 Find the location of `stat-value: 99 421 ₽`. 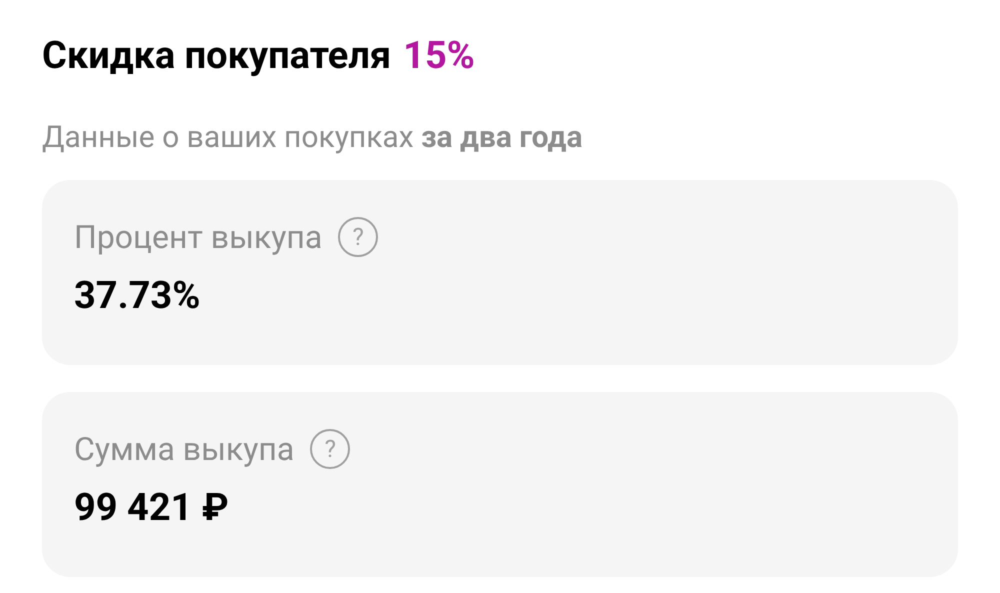

stat-value: 99 421 ₽ is located at coordinates (152, 508).